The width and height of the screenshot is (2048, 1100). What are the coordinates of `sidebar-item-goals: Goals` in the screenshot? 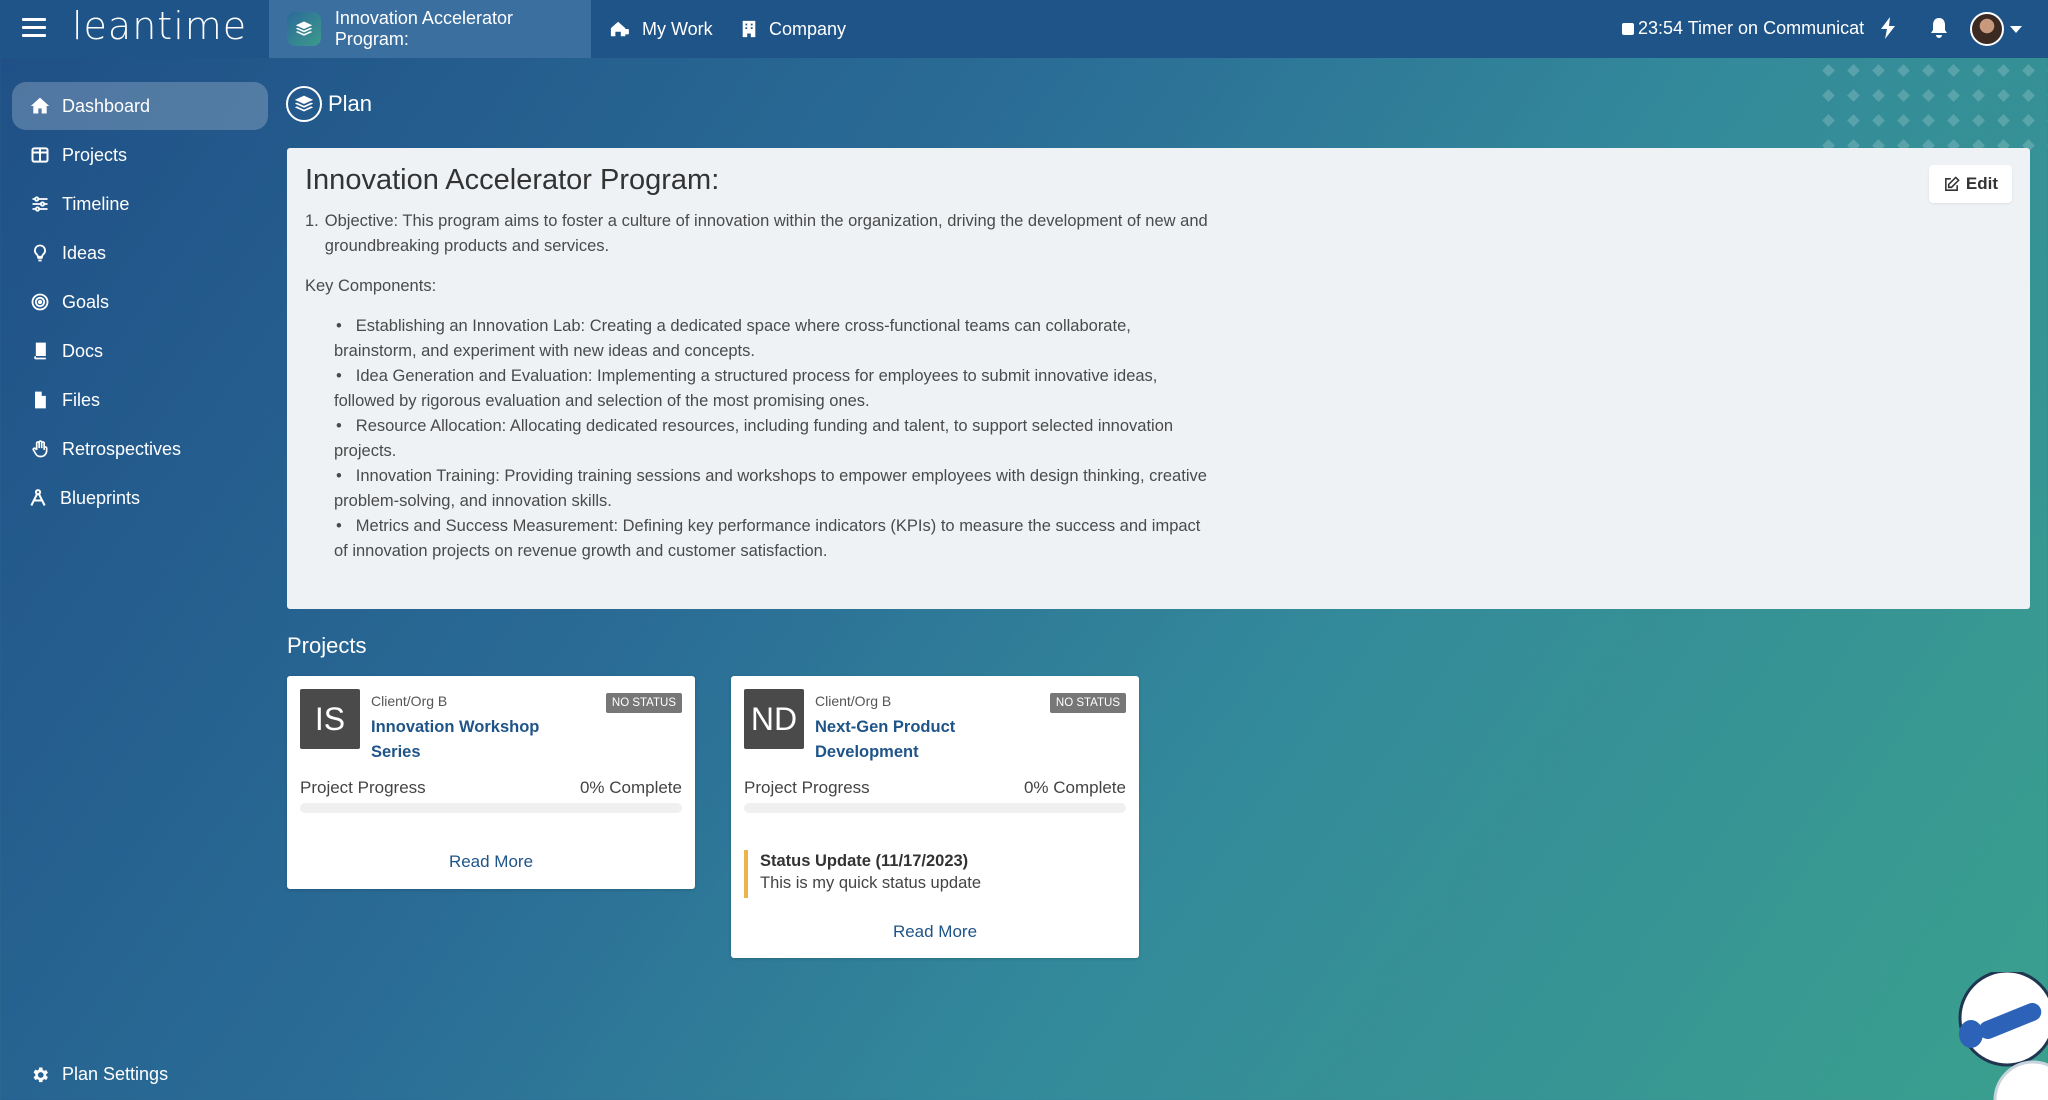 It's located at (140, 302).